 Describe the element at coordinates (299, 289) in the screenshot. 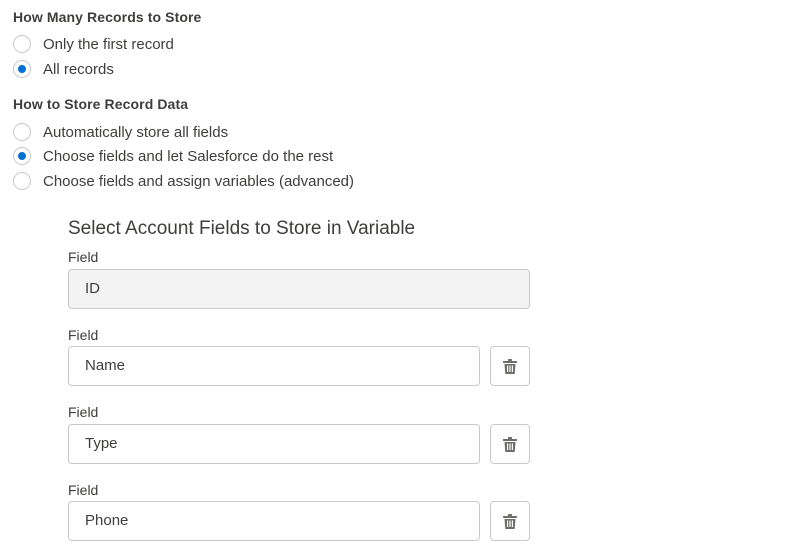

I see `field-input-id: ID` at that location.